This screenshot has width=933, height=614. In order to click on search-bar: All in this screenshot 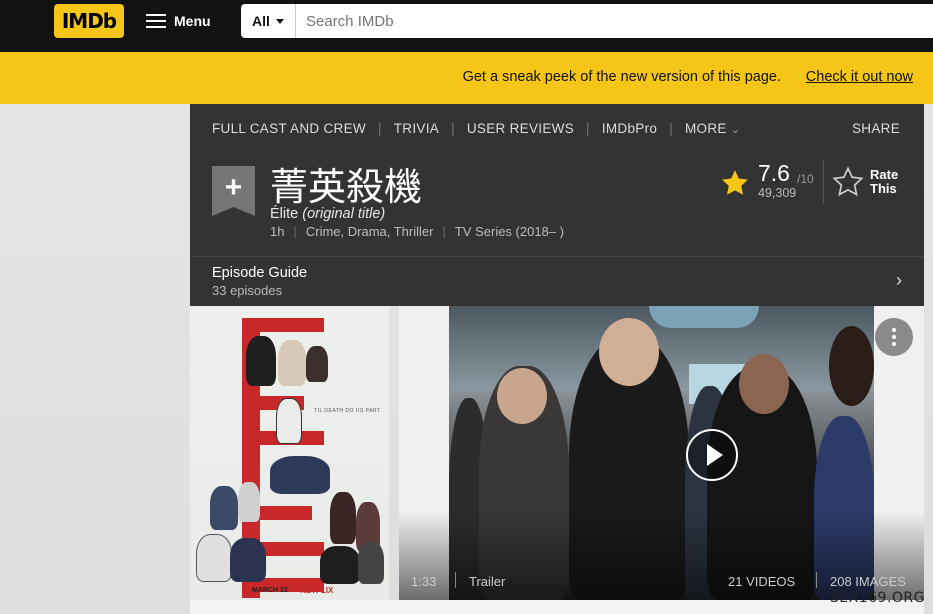, I will do `click(587, 21)`.